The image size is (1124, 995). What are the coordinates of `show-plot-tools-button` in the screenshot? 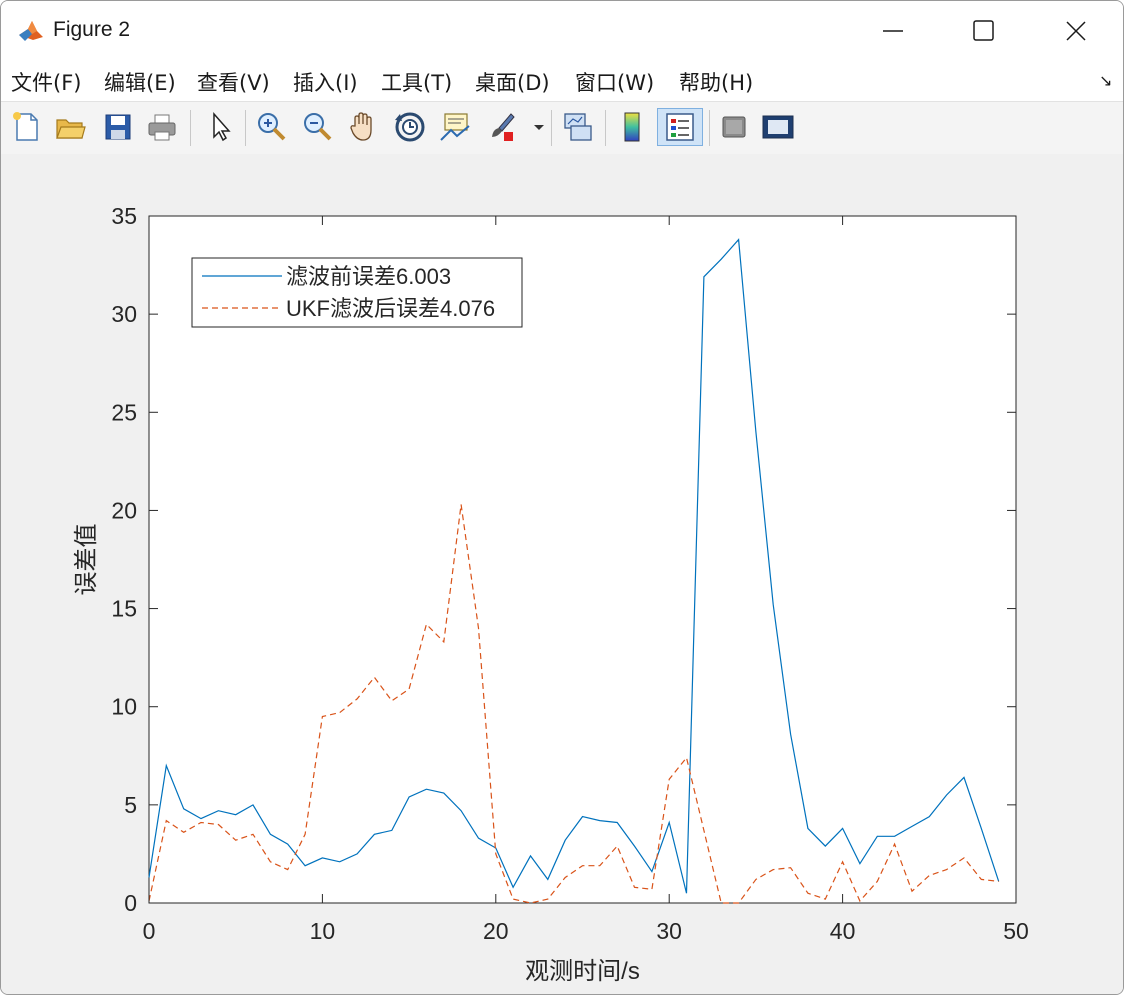 It's located at (778, 127).